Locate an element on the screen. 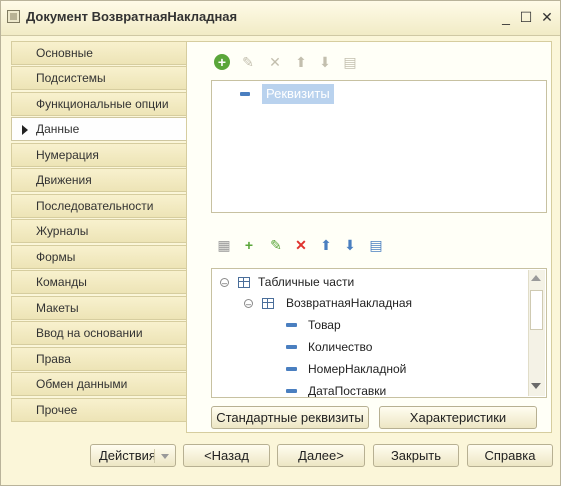  add-table-icon: ▦ is located at coordinates (224, 245).